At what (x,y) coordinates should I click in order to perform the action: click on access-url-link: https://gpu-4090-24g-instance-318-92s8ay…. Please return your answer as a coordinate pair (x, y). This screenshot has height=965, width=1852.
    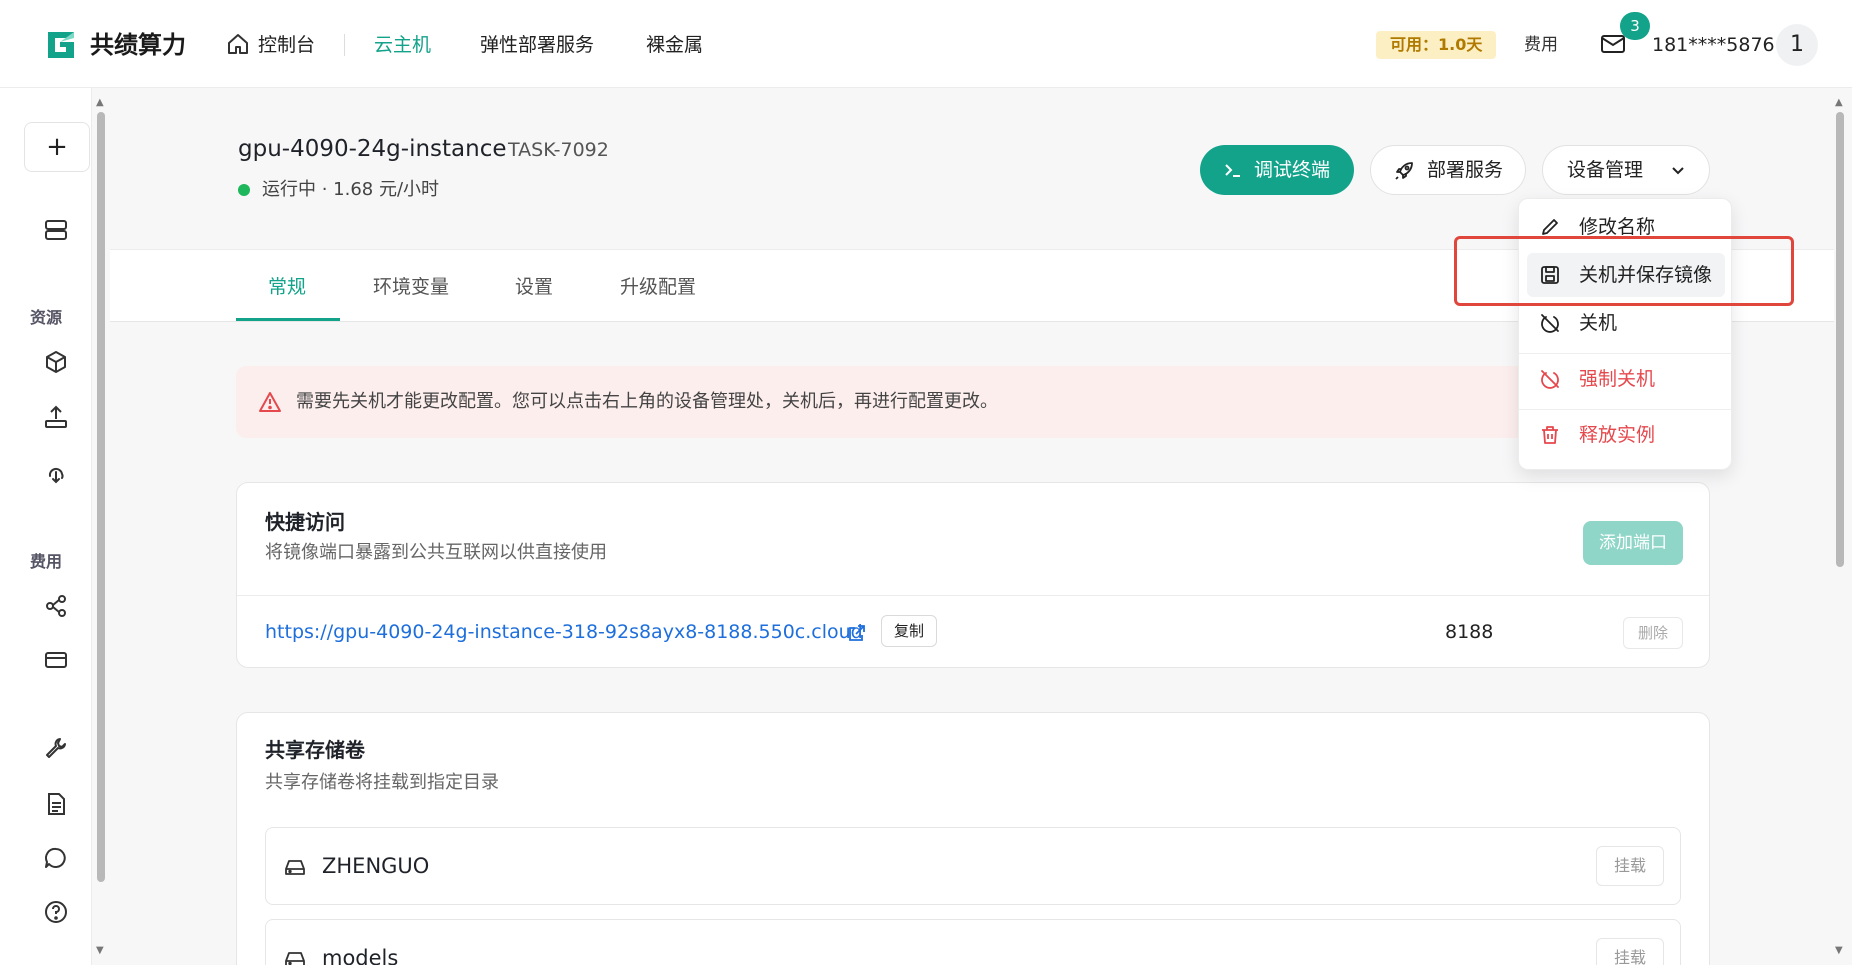
    Looking at the image, I should click on (564, 632).